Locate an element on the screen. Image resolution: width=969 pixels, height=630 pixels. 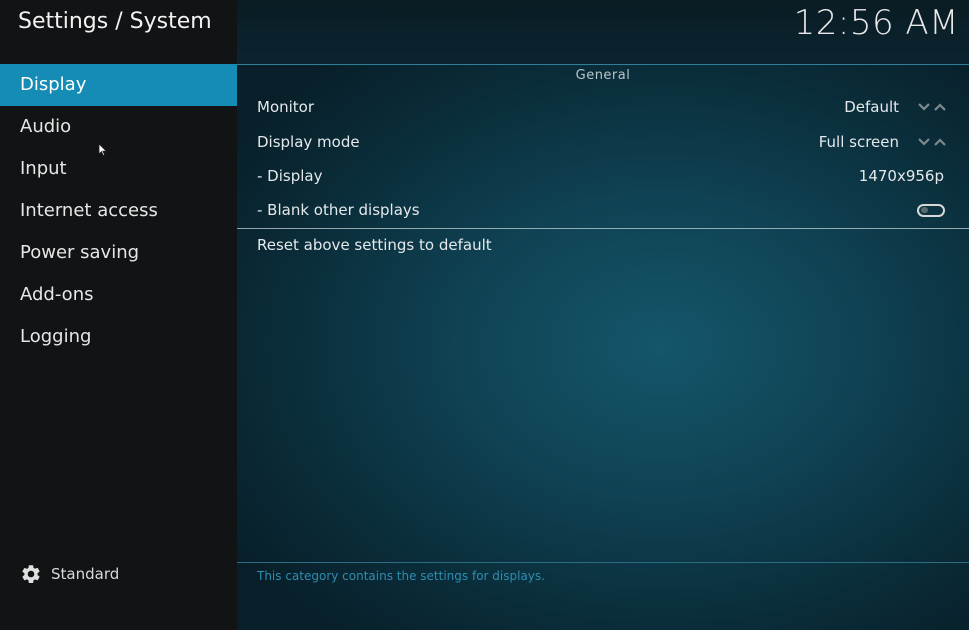
setting-monitor: Monitor Default is located at coordinates (602, 107).